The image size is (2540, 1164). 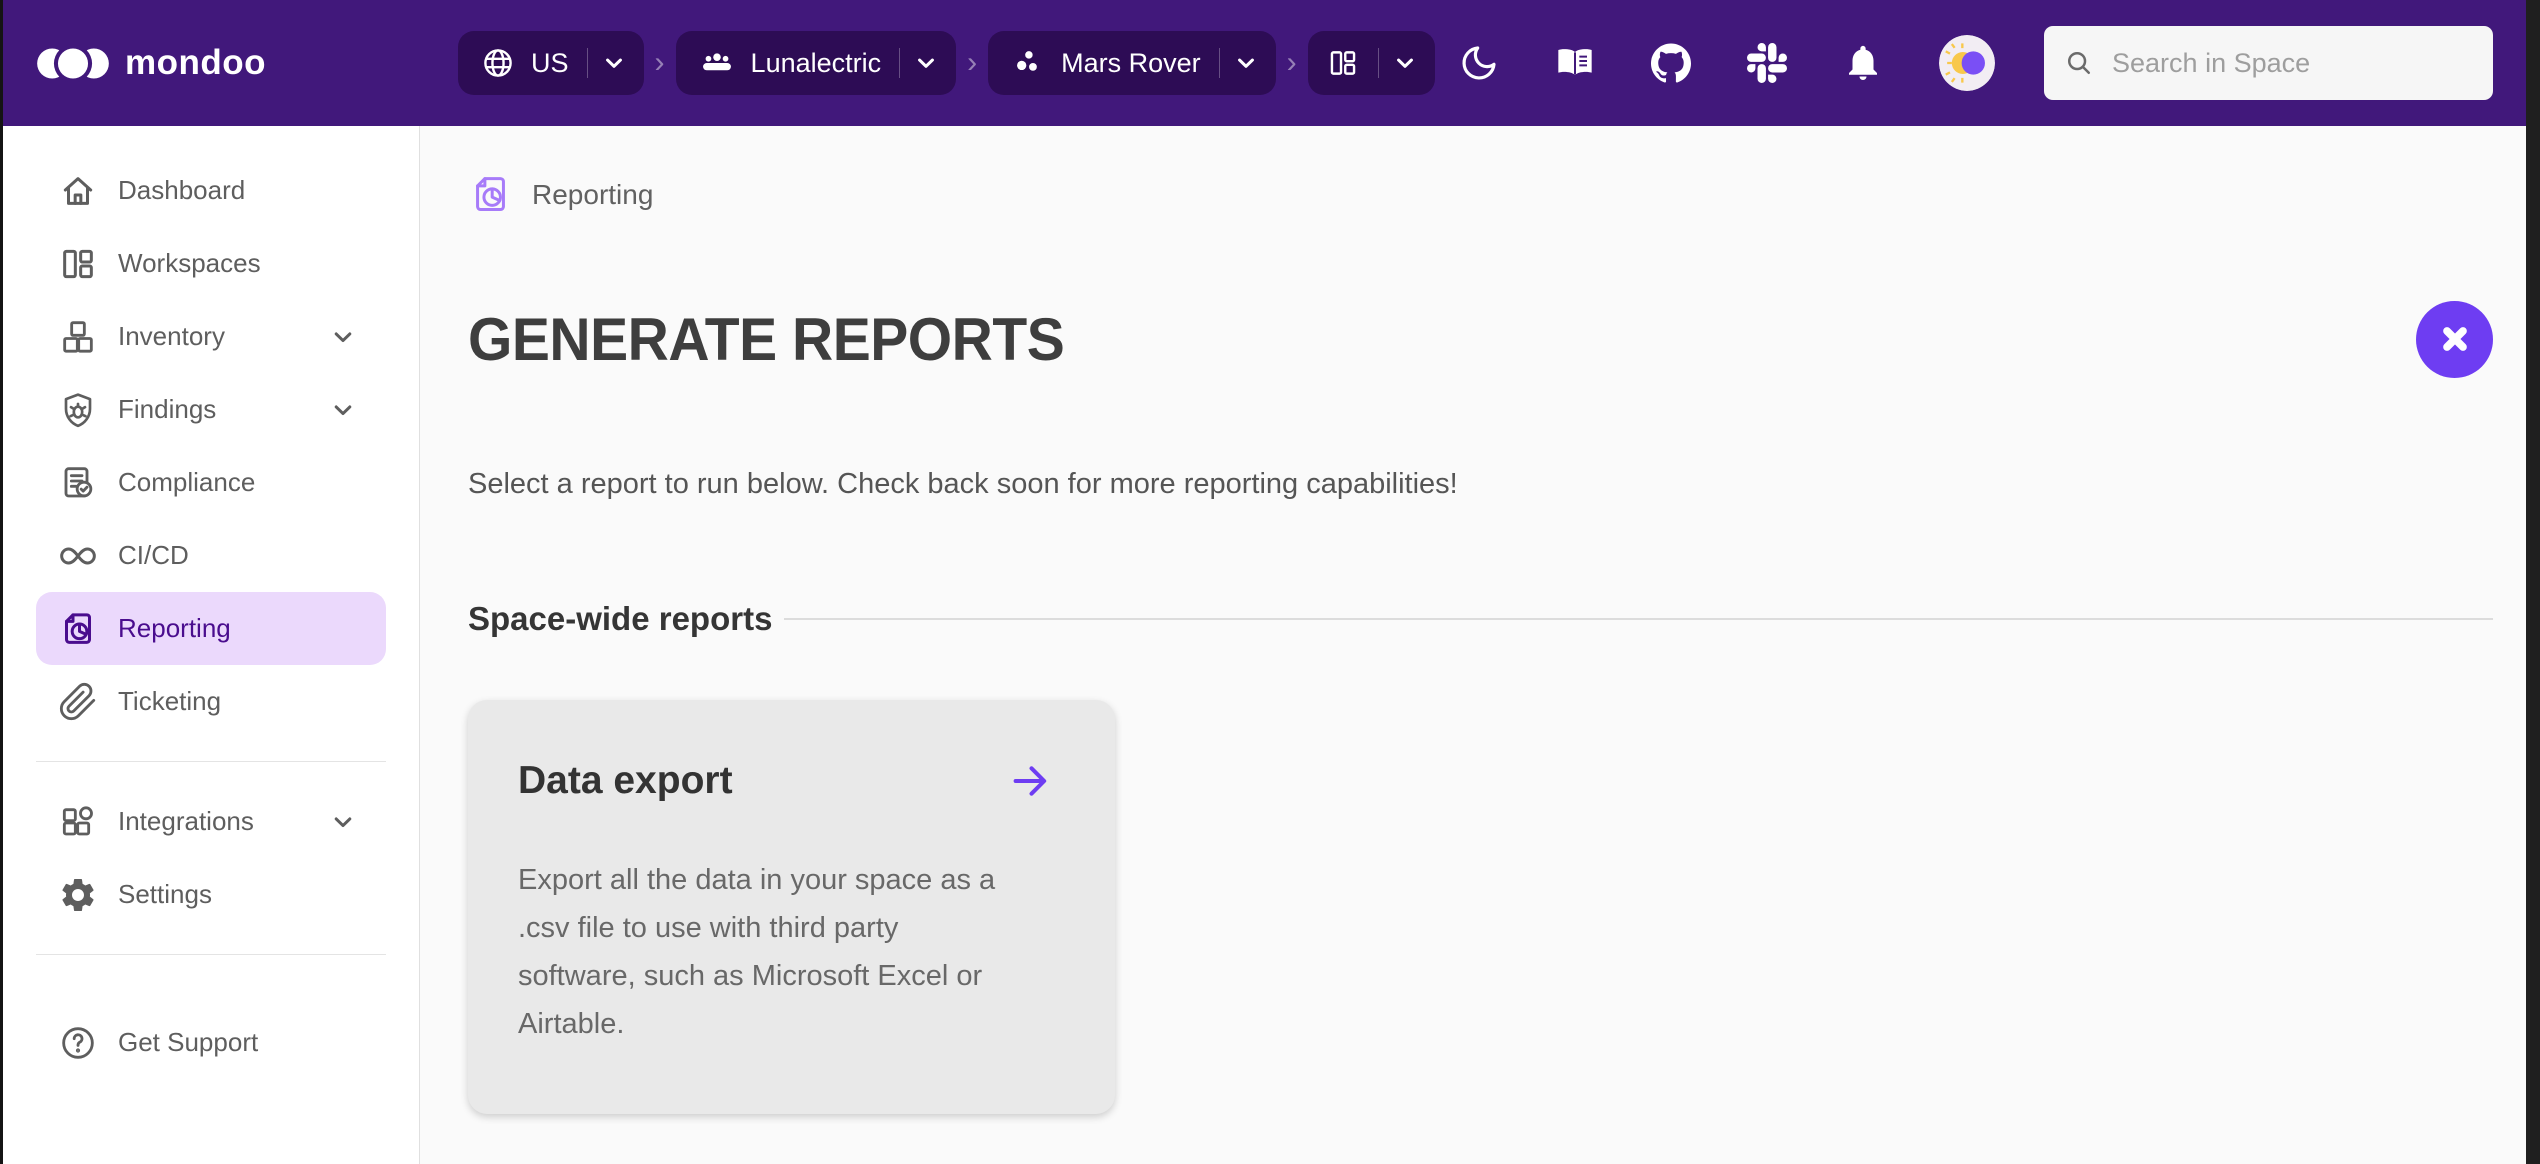 I want to click on docs-book-icon, so click(x=1575, y=63).